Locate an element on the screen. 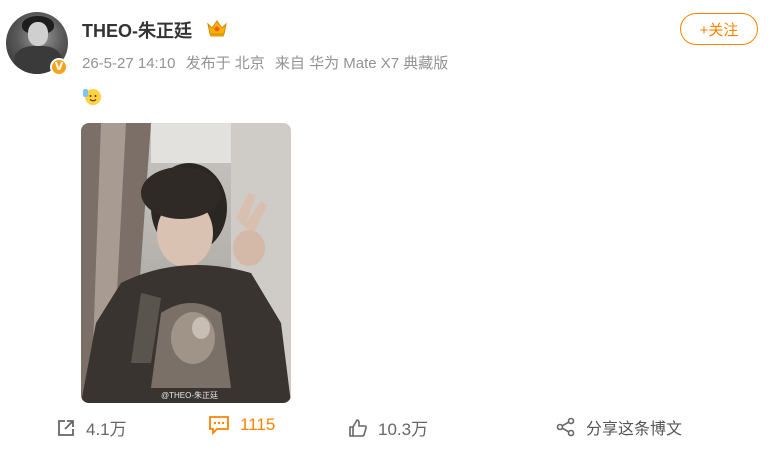 The height and width of the screenshot is (466, 775). thumbs-up-icon is located at coordinates (358, 427).